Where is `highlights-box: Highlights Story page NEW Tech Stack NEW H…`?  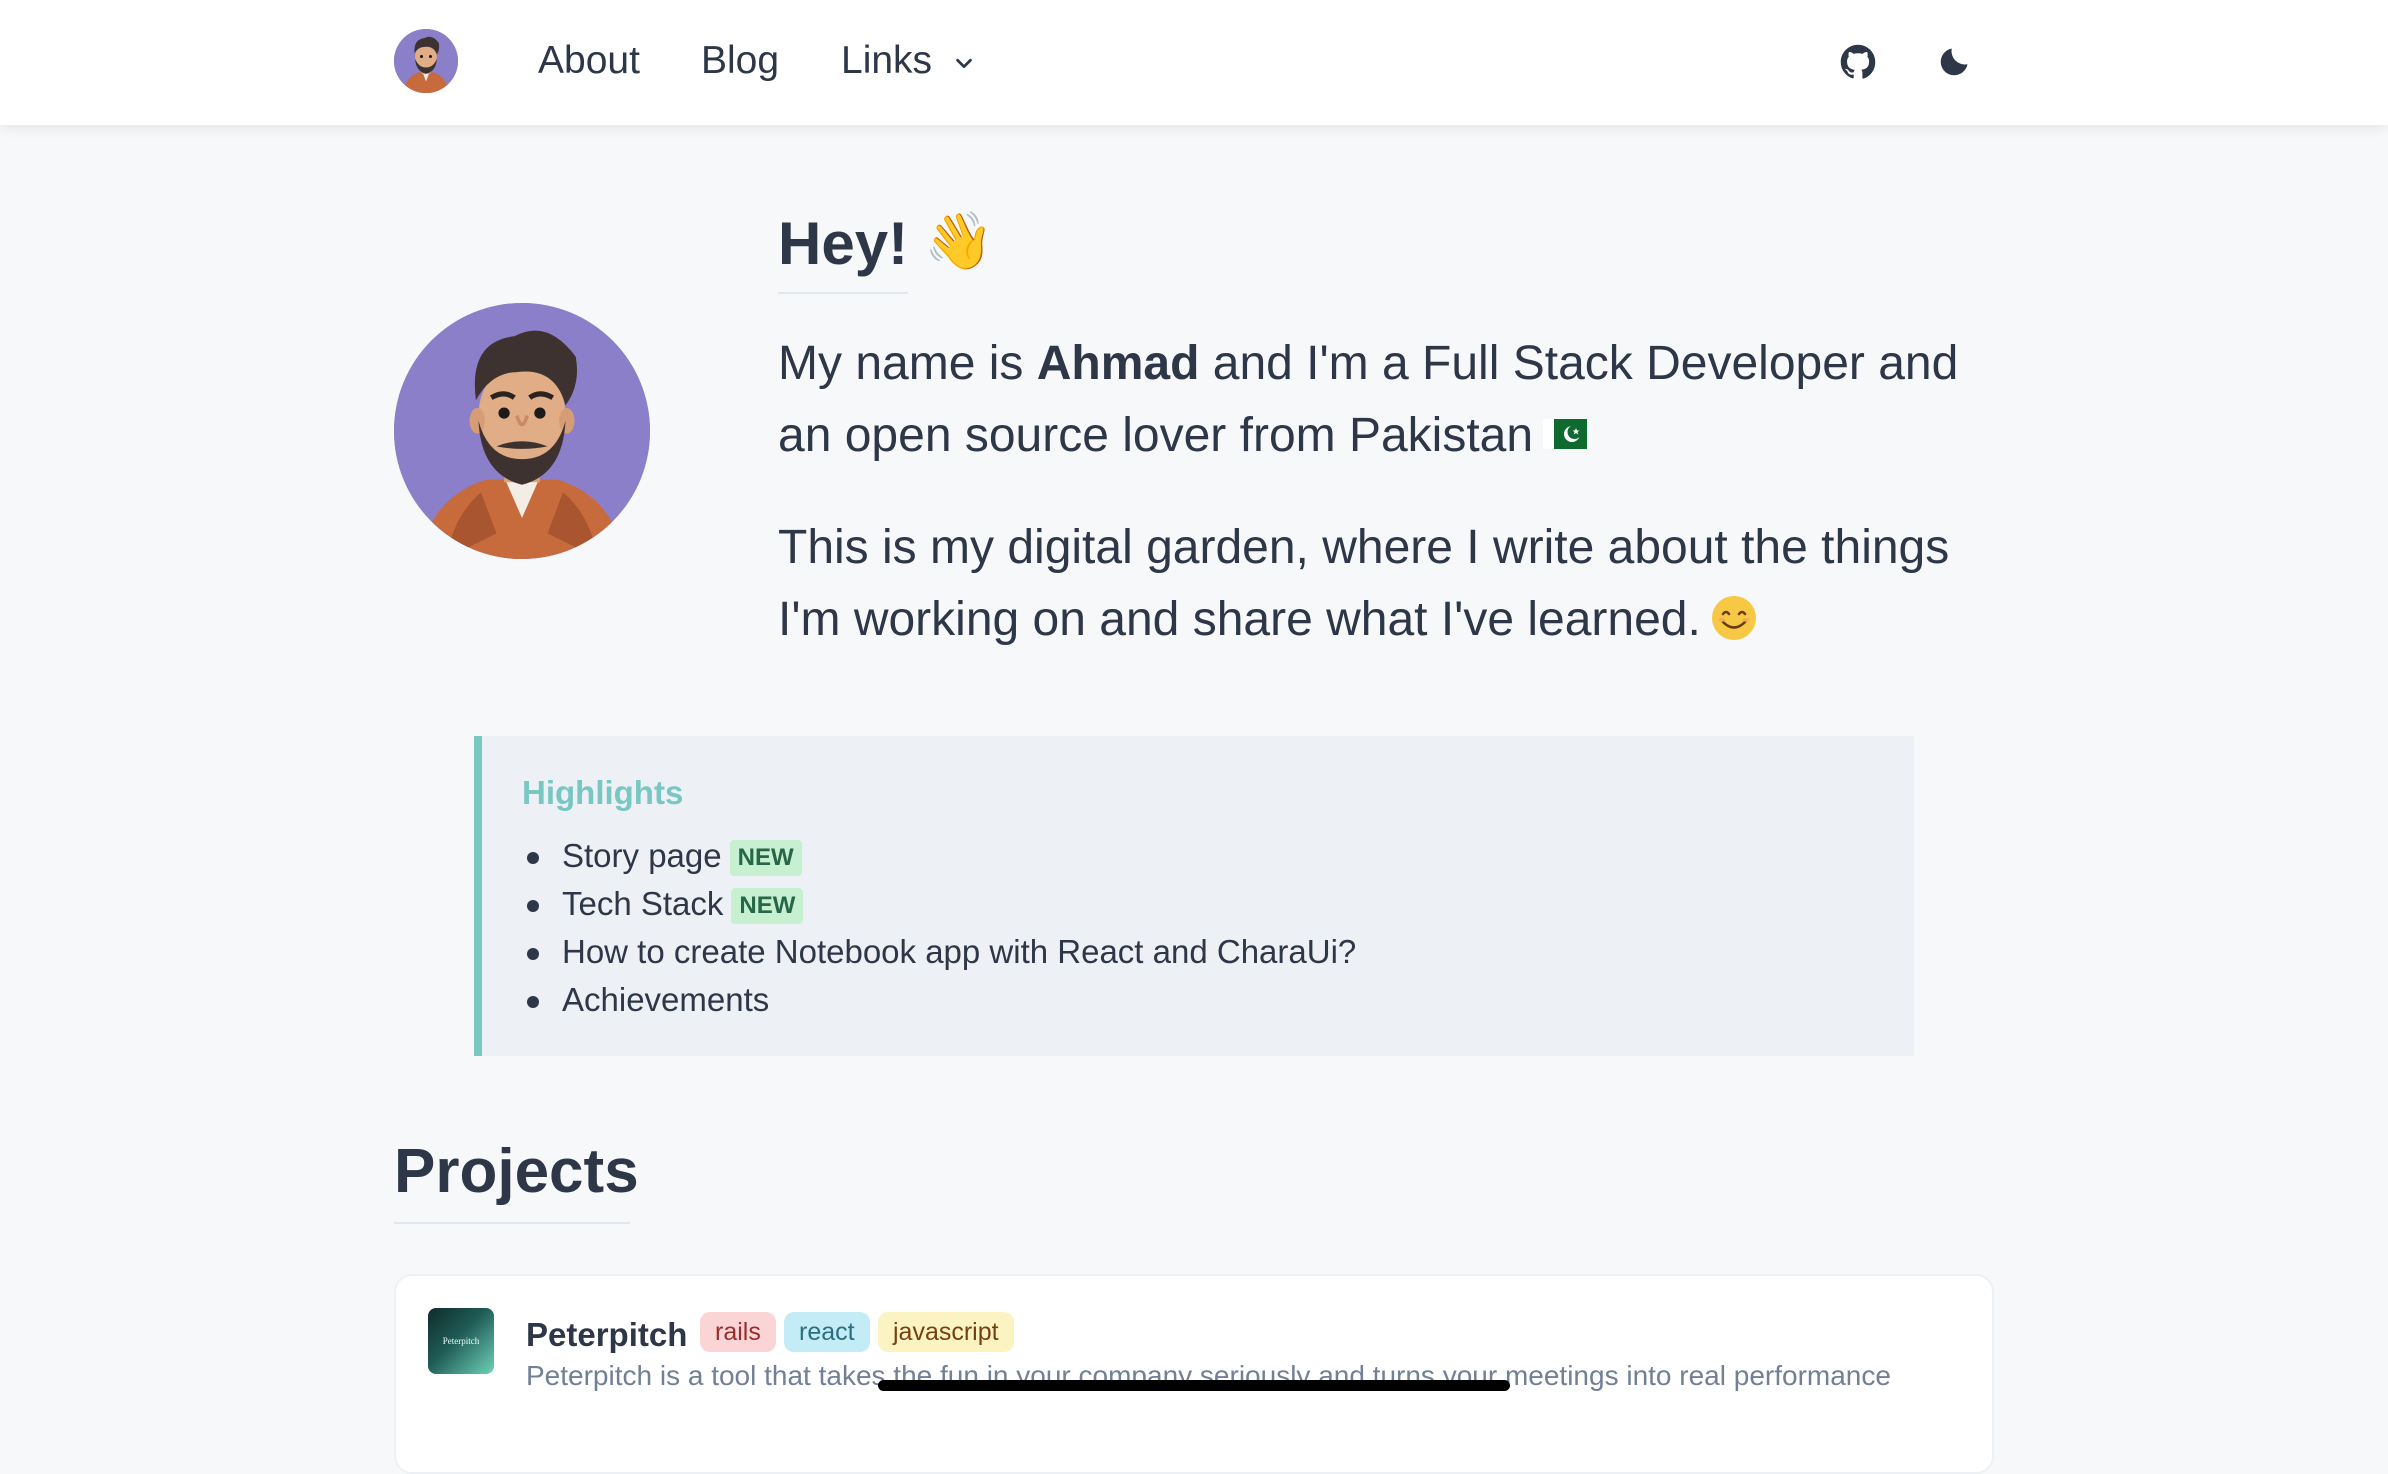 highlights-box: Highlights Story page NEW Tech Stack NEW H… is located at coordinates (1194, 896).